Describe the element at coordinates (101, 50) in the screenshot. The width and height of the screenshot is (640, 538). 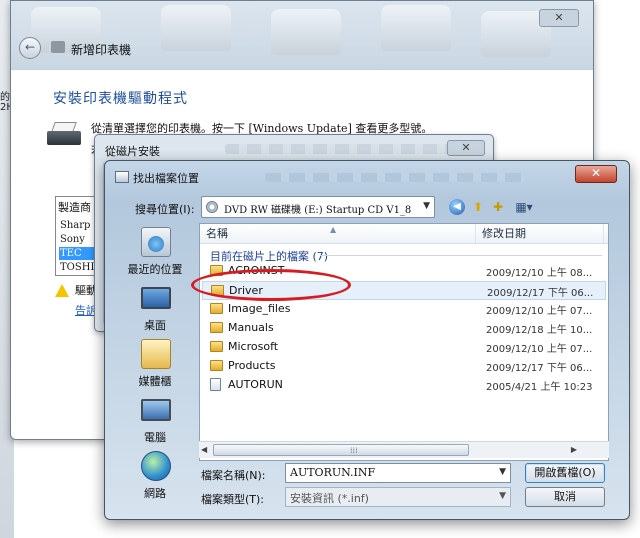
I see `wizard-title: 新增印表機` at that location.